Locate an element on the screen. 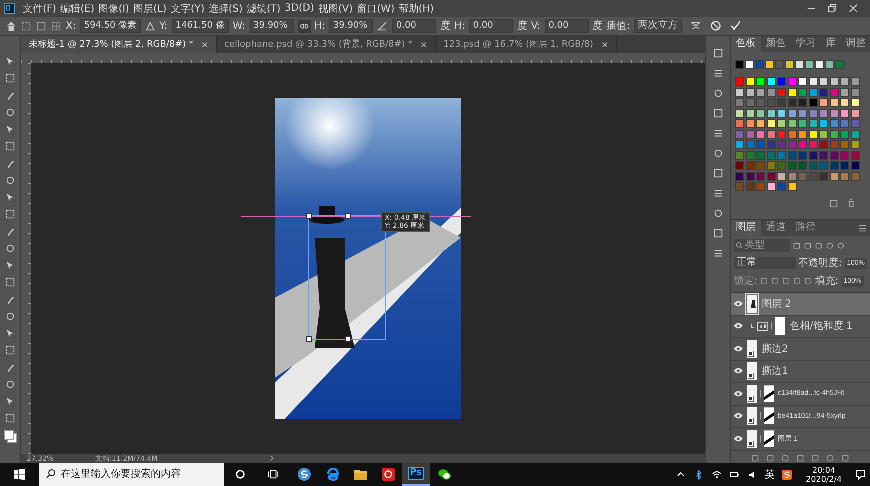 The width and height of the screenshot is (870, 486). field-label: Y: is located at coordinates (164, 26).